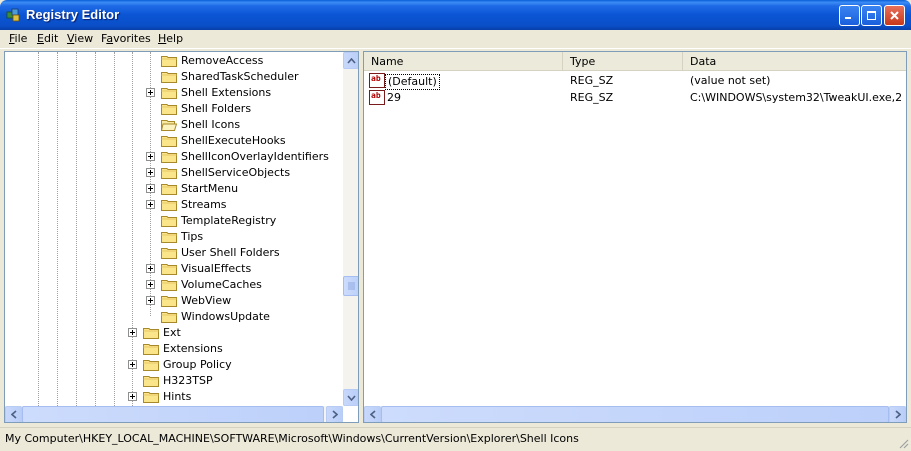 This screenshot has width=911, height=451. What do you see at coordinates (334, 414) in the screenshot?
I see `tree-scroll-right-button` at bounding box center [334, 414].